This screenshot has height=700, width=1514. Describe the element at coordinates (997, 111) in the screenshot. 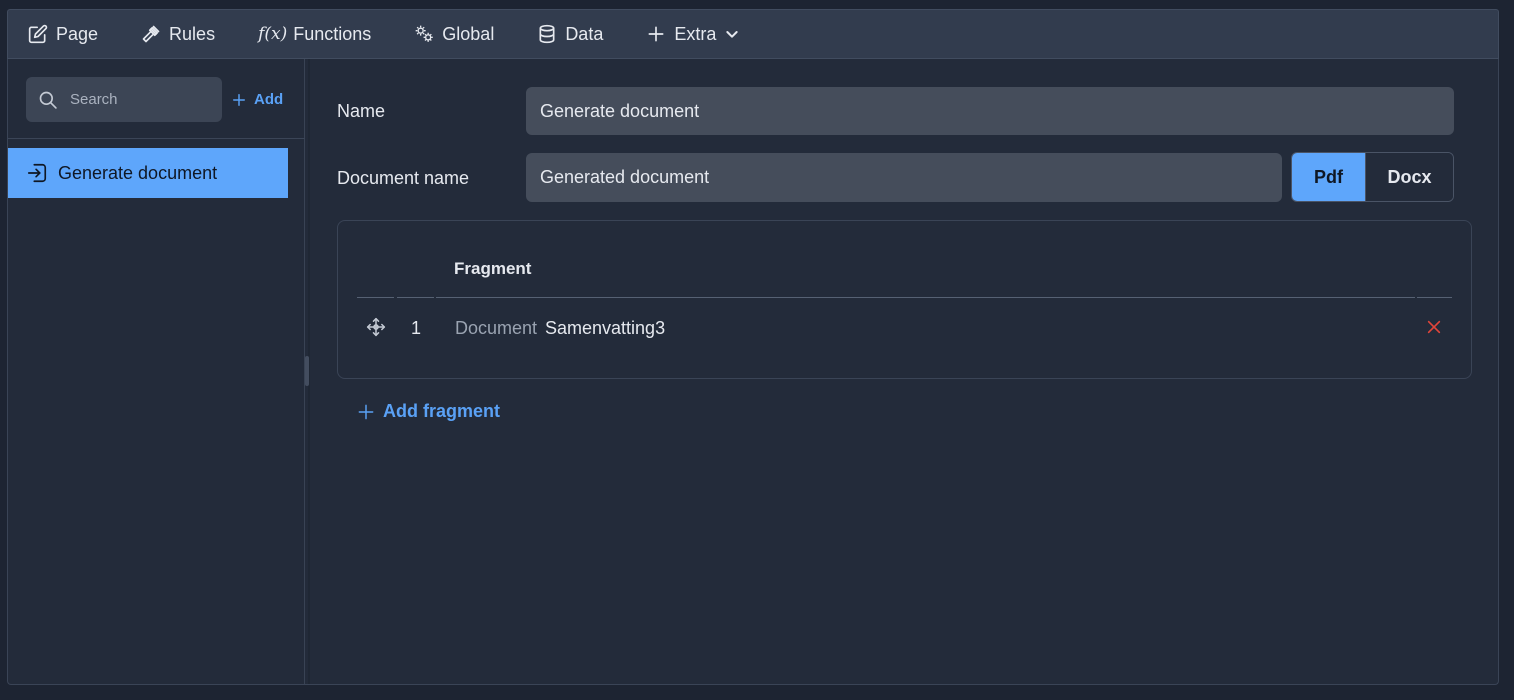

I see `name-input` at that location.